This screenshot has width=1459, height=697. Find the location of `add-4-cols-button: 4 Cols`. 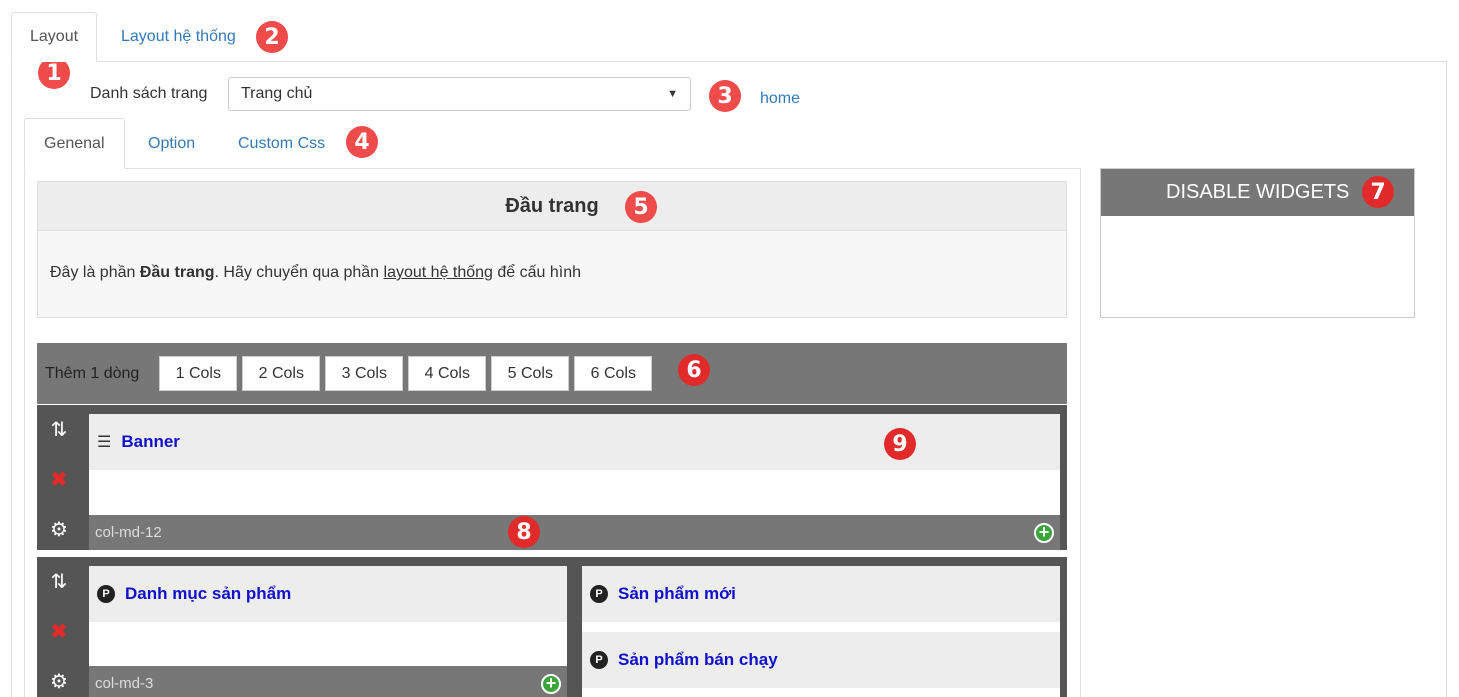

add-4-cols-button: 4 Cols is located at coordinates (447, 373).